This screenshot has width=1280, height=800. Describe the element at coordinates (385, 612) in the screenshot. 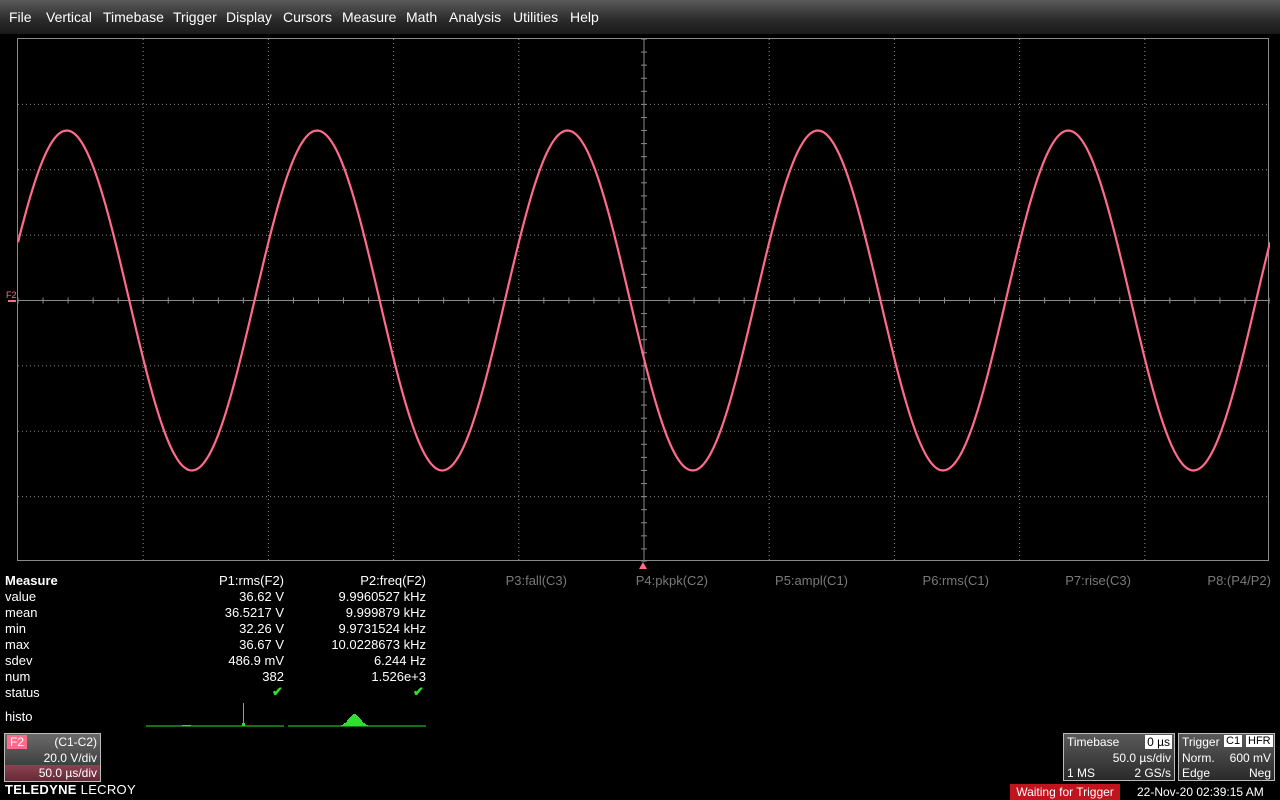

I see `p2-mean: 9.999879 kHz` at that location.